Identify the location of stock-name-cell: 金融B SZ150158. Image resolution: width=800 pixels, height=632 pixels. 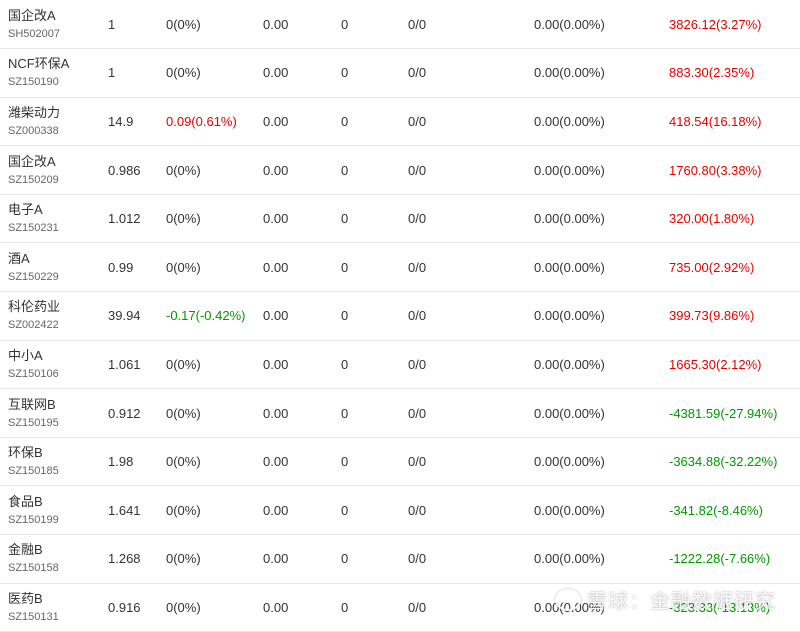
(54, 559).